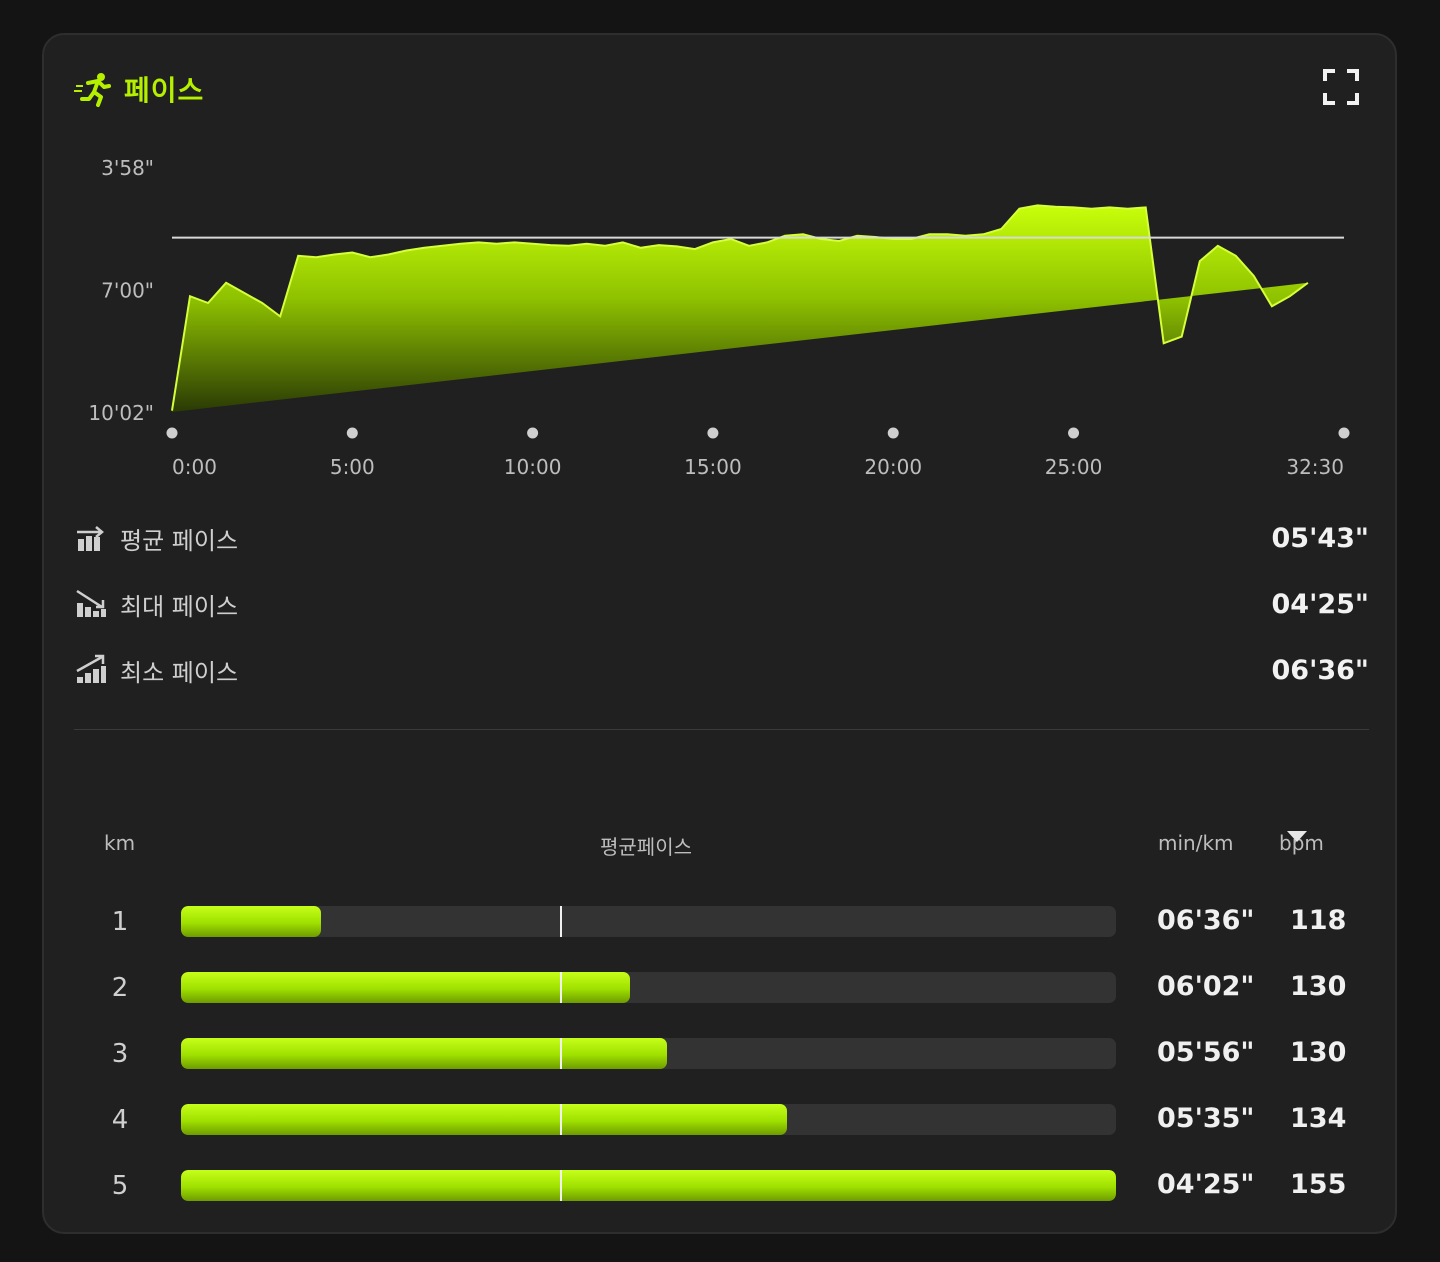 This screenshot has height=1262, width=1440. What do you see at coordinates (120, 988) in the screenshot?
I see `split-km: 2` at bounding box center [120, 988].